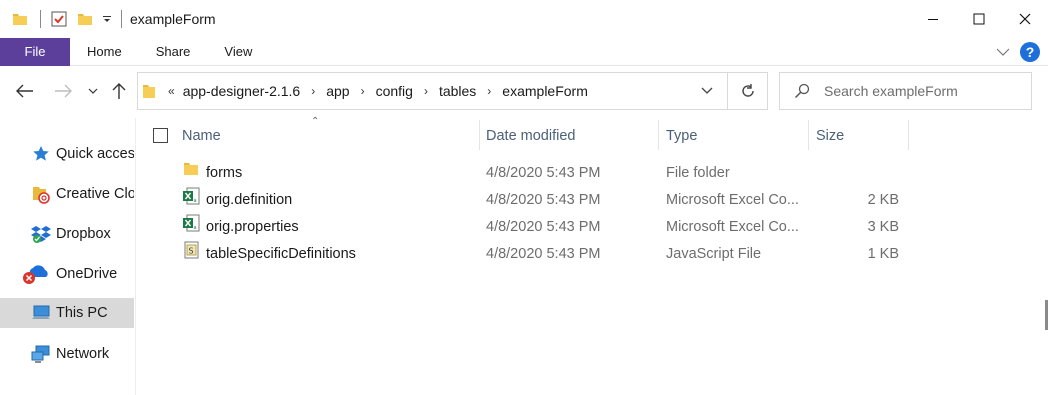  I want to click on file-type: File folder, so click(698, 172).